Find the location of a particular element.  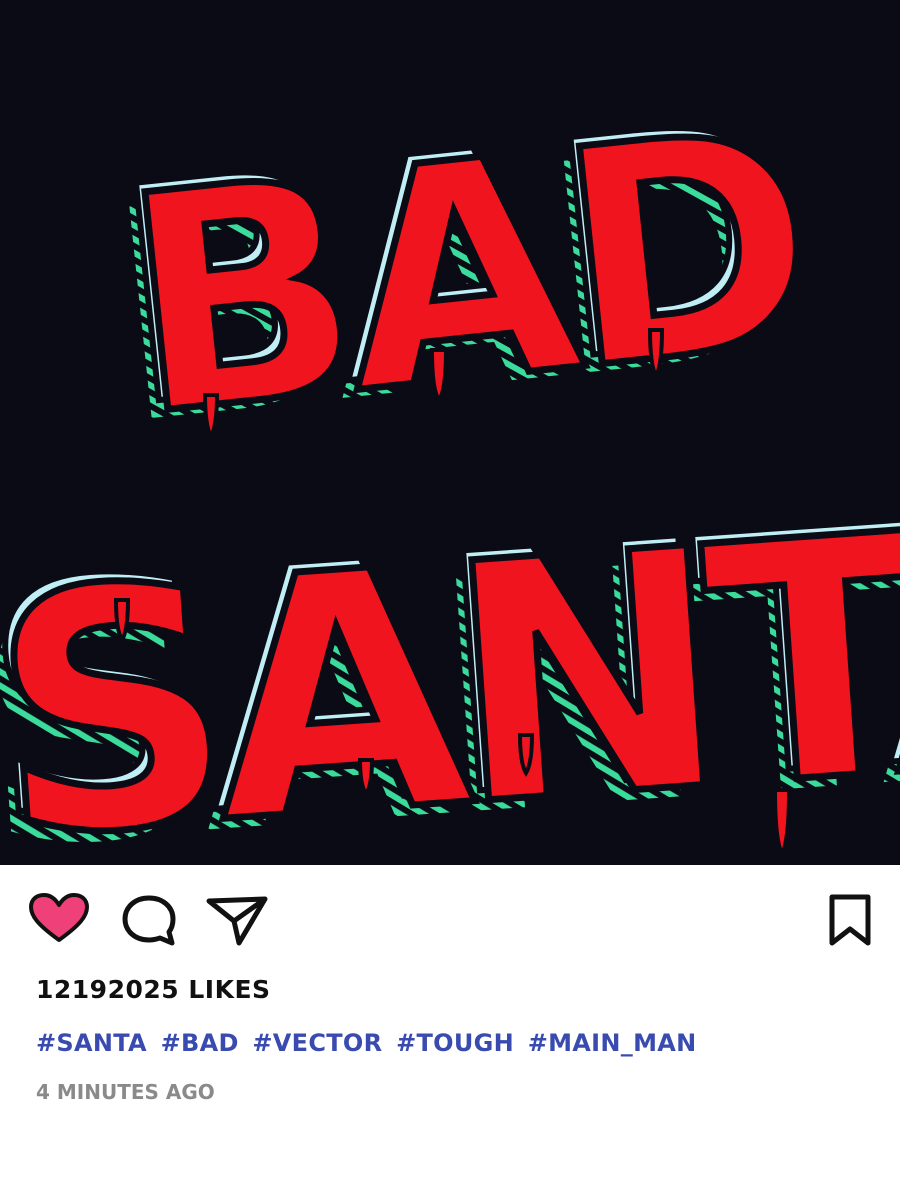

likes-count: 12192025 LiKES is located at coordinates (153, 989).